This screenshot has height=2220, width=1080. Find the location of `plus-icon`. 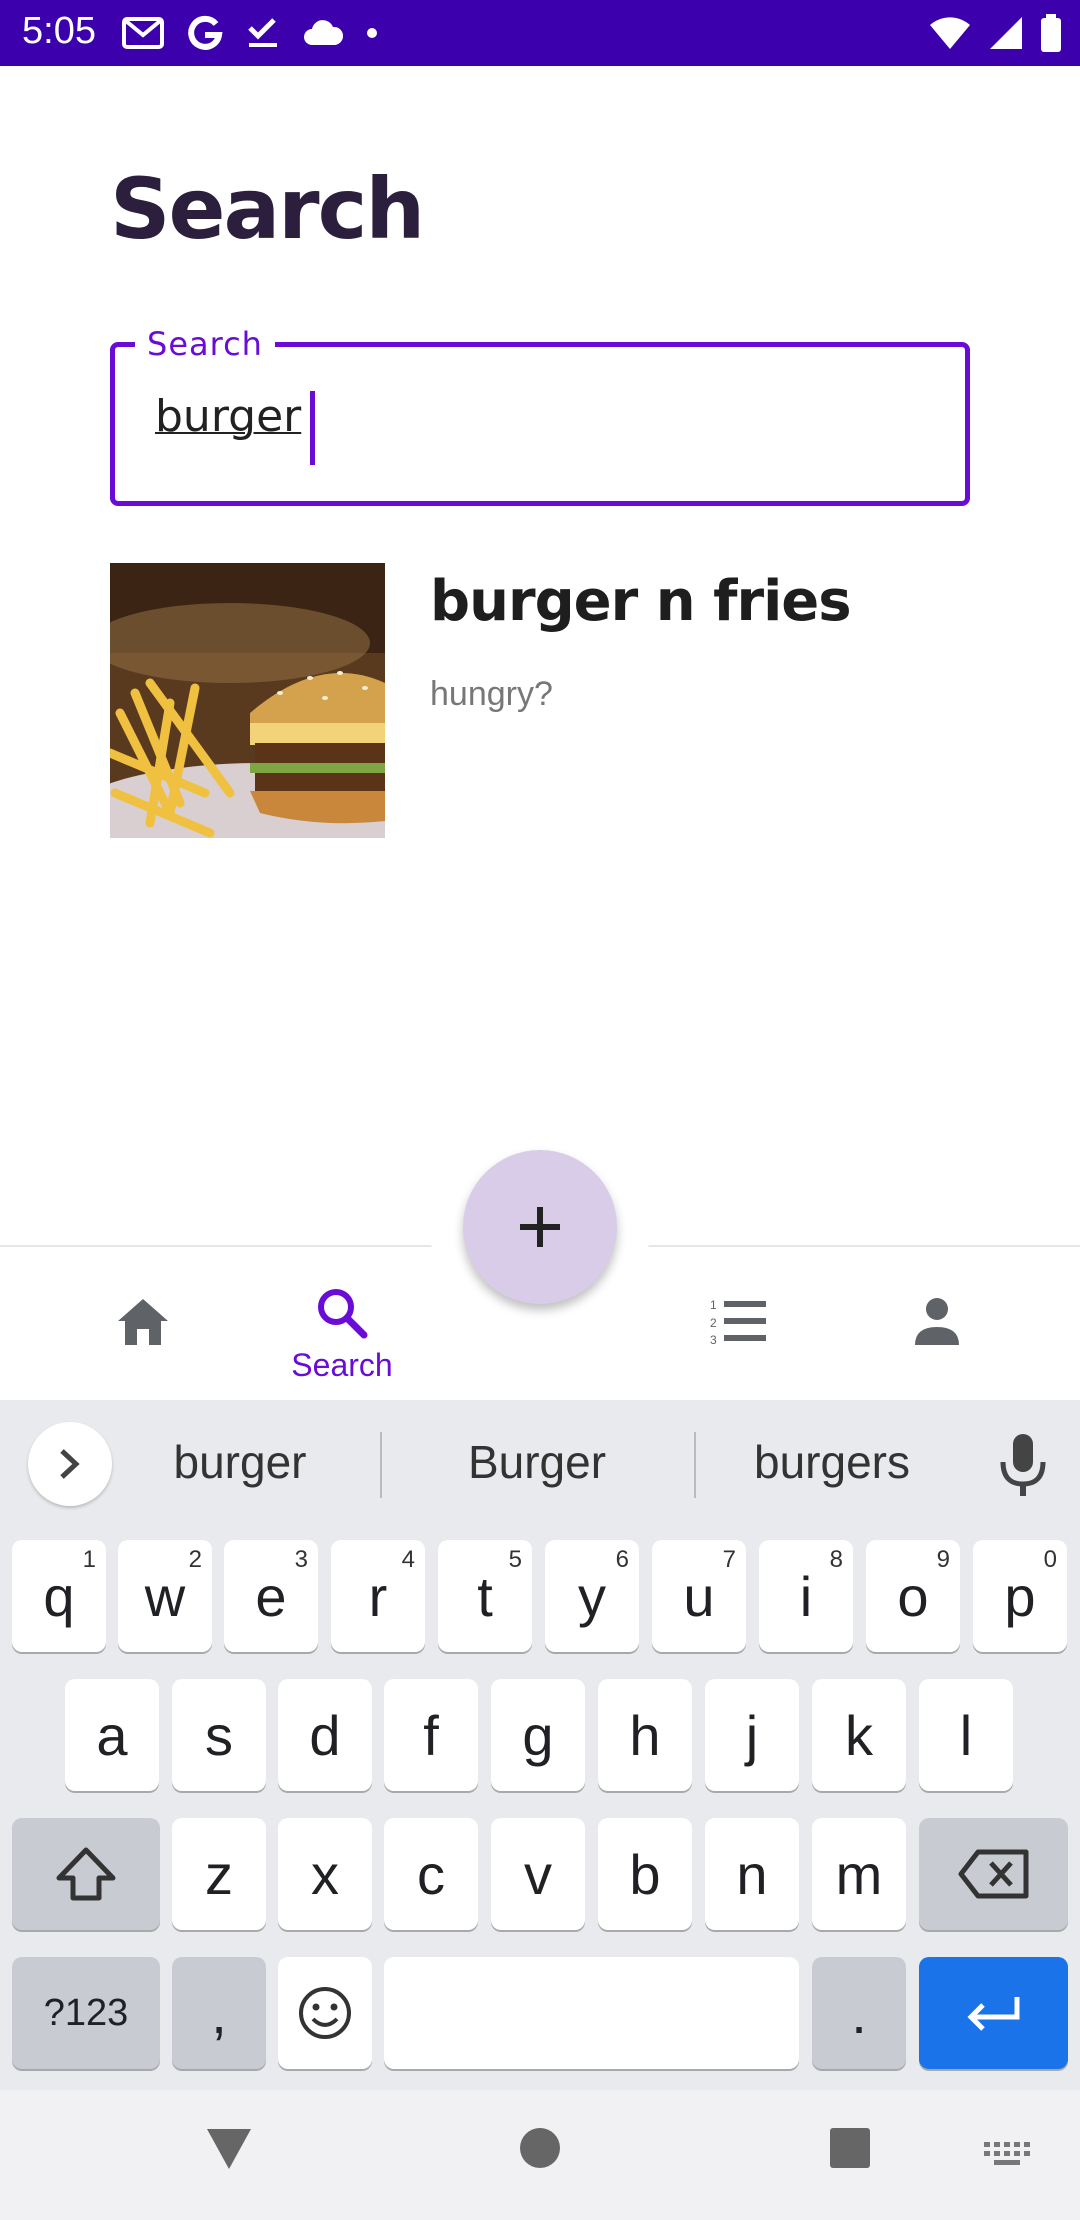

plus-icon is located at coordinates (540, 1227).